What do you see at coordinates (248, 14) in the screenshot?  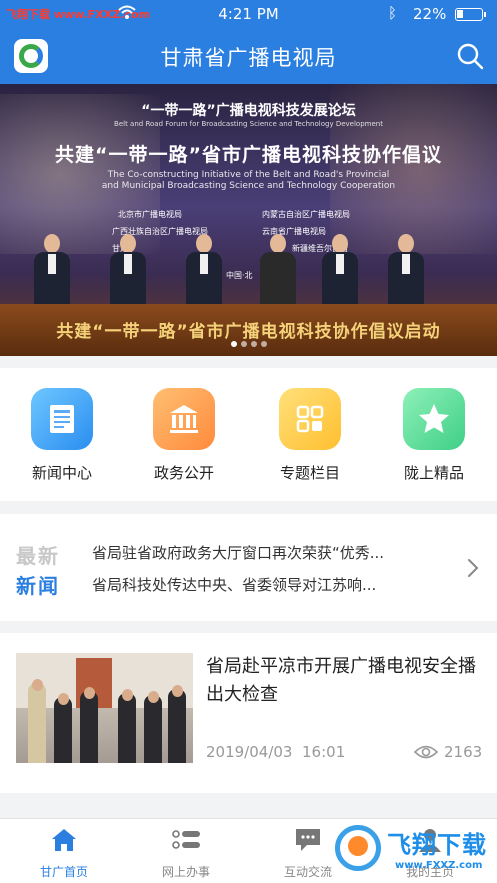 I see `status-bar: 飞翔下载 www.FXXZ.com 4:21 PM ᛒ 22%` at bounding box center [248, 14].